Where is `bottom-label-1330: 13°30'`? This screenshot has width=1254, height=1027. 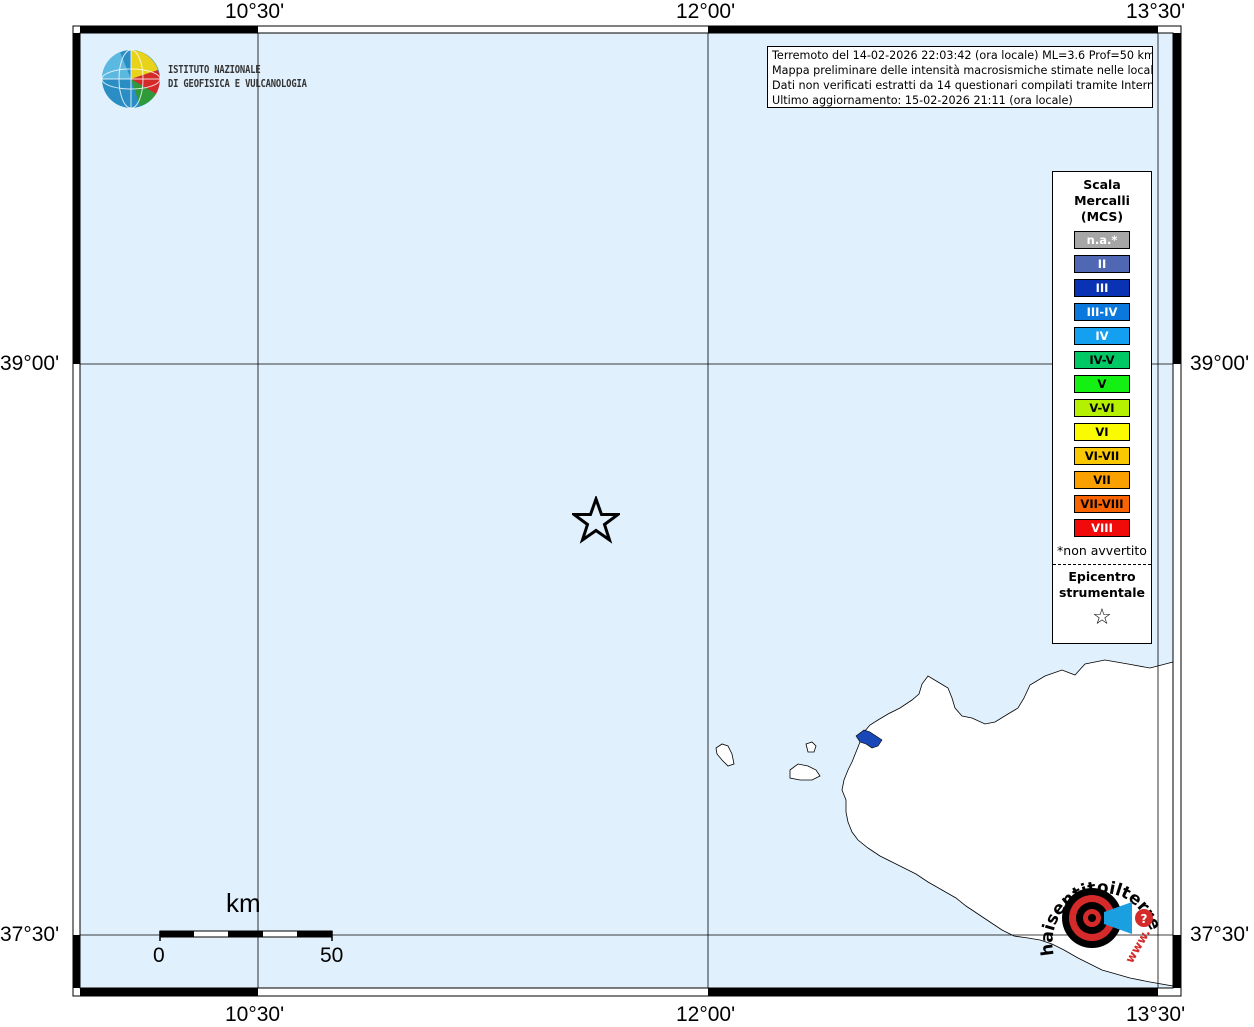
bottom-label-1330: 13°30' is located at coordinates (1156, 1014).